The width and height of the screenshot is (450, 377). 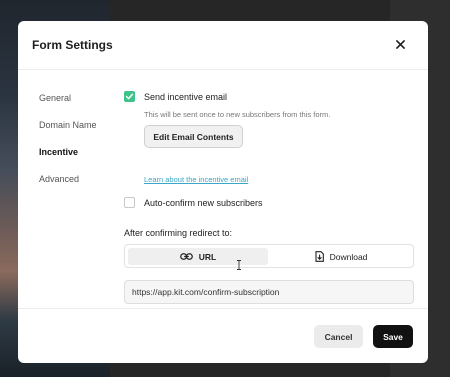 I want to click on sidebar-item-domain-name: Domain Name, so click(x=68, y=125).